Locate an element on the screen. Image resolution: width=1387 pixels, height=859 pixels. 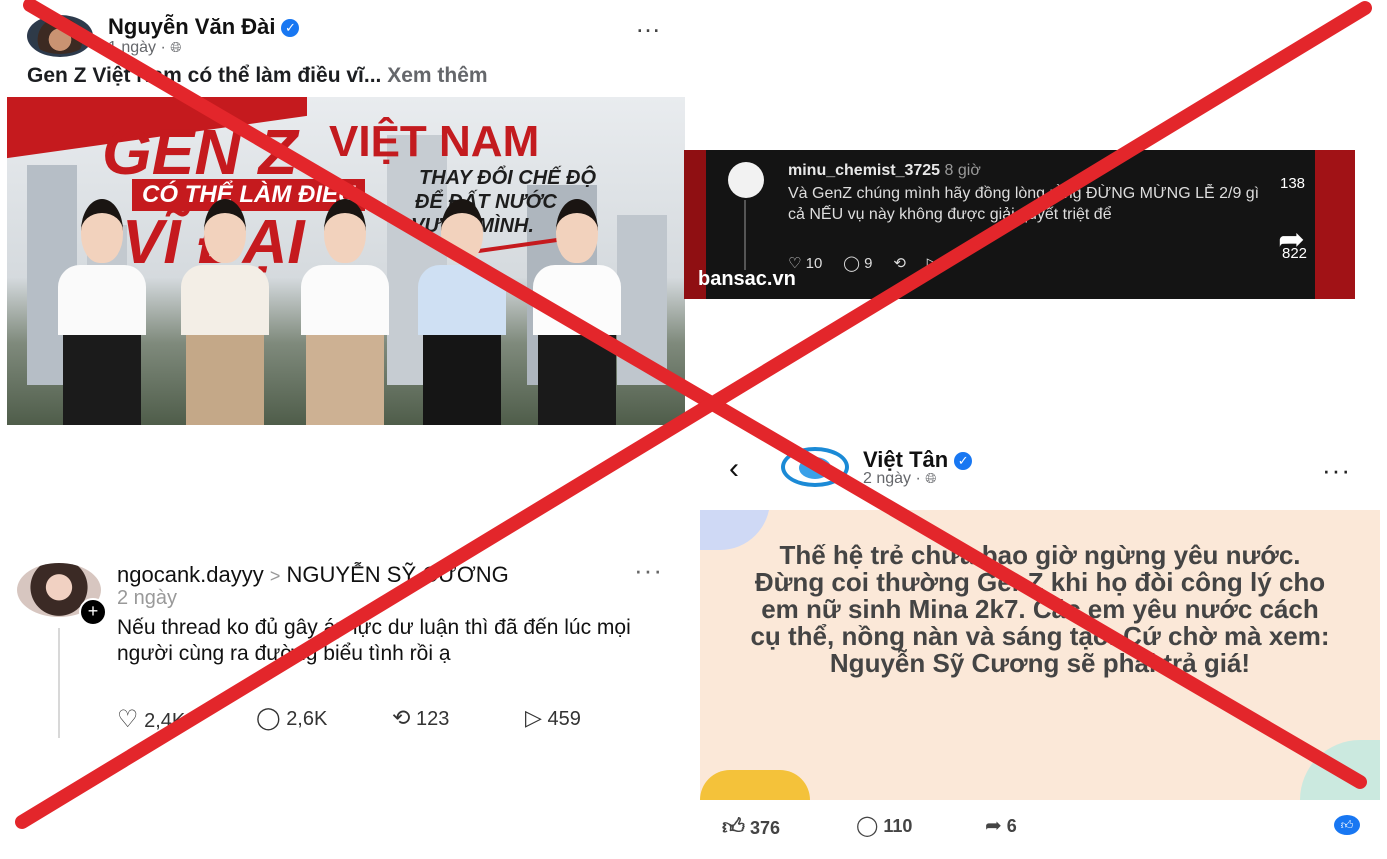
watermark: bansac.vn is located at coordinates (747, 279).